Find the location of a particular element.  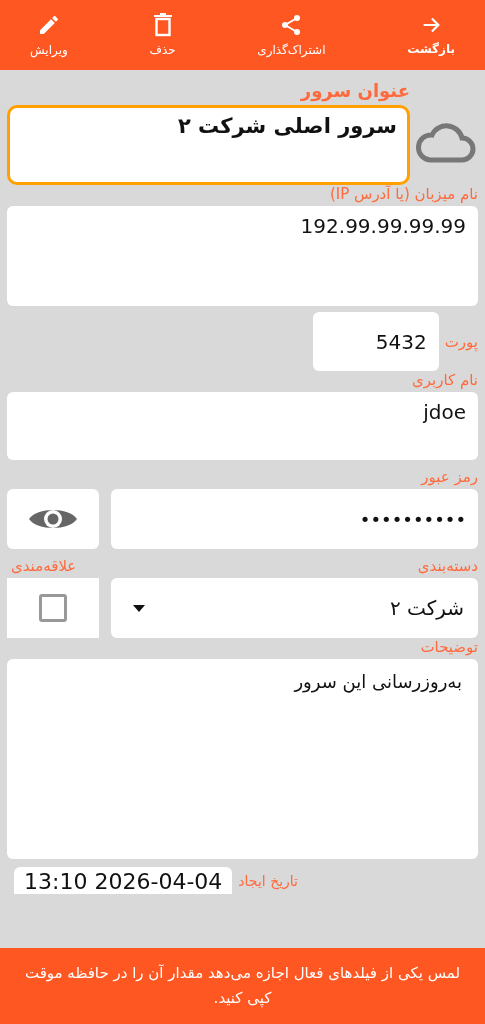

field-label: عنوان سرور is located at coordinates (355, 90).